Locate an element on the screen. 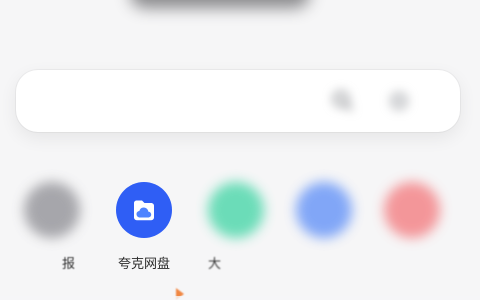 The image size is (480, 300). app-shortcut: 报 is located at coordinates (52, 230).